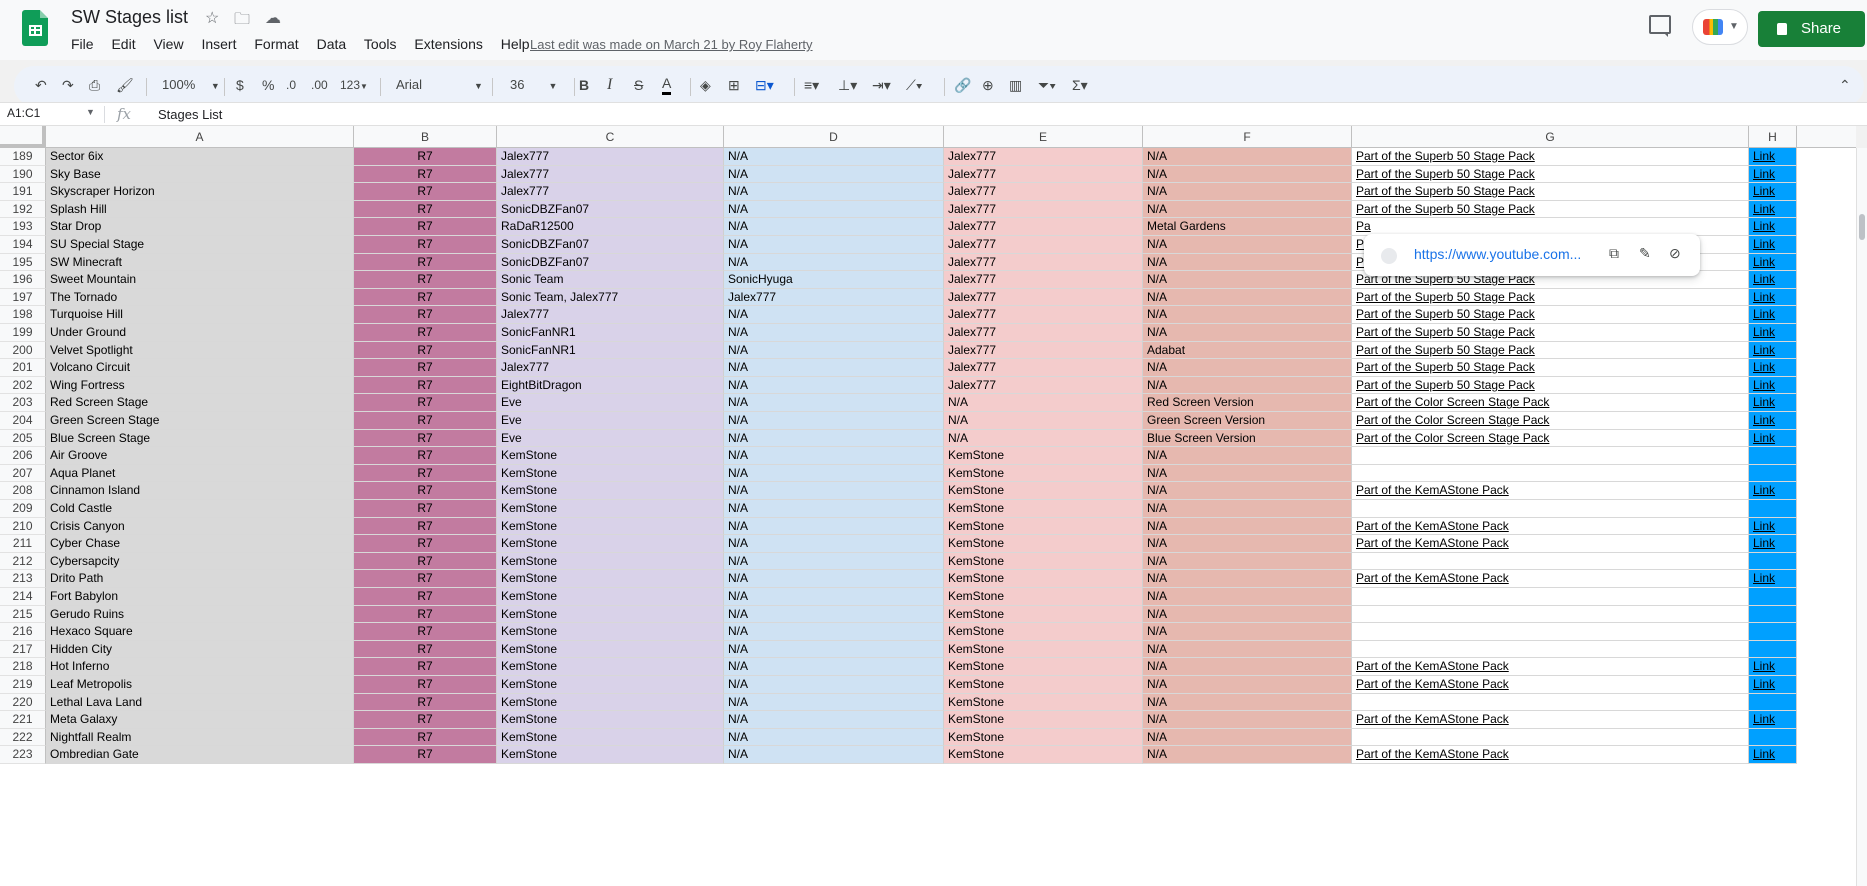 This screenshot has width=1867, height=886. What do you see at coordinates (584, 85) in the screenshot?
I see `bold-icon: B` at bounding box center [584, 85].